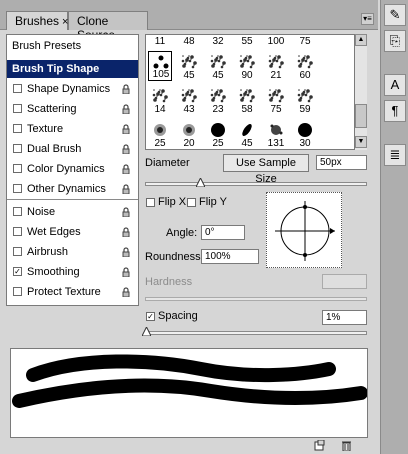  Describe the element at coordinates (218, 100) in the screenshot. I see `brush-tip-cell: 23` at that location.